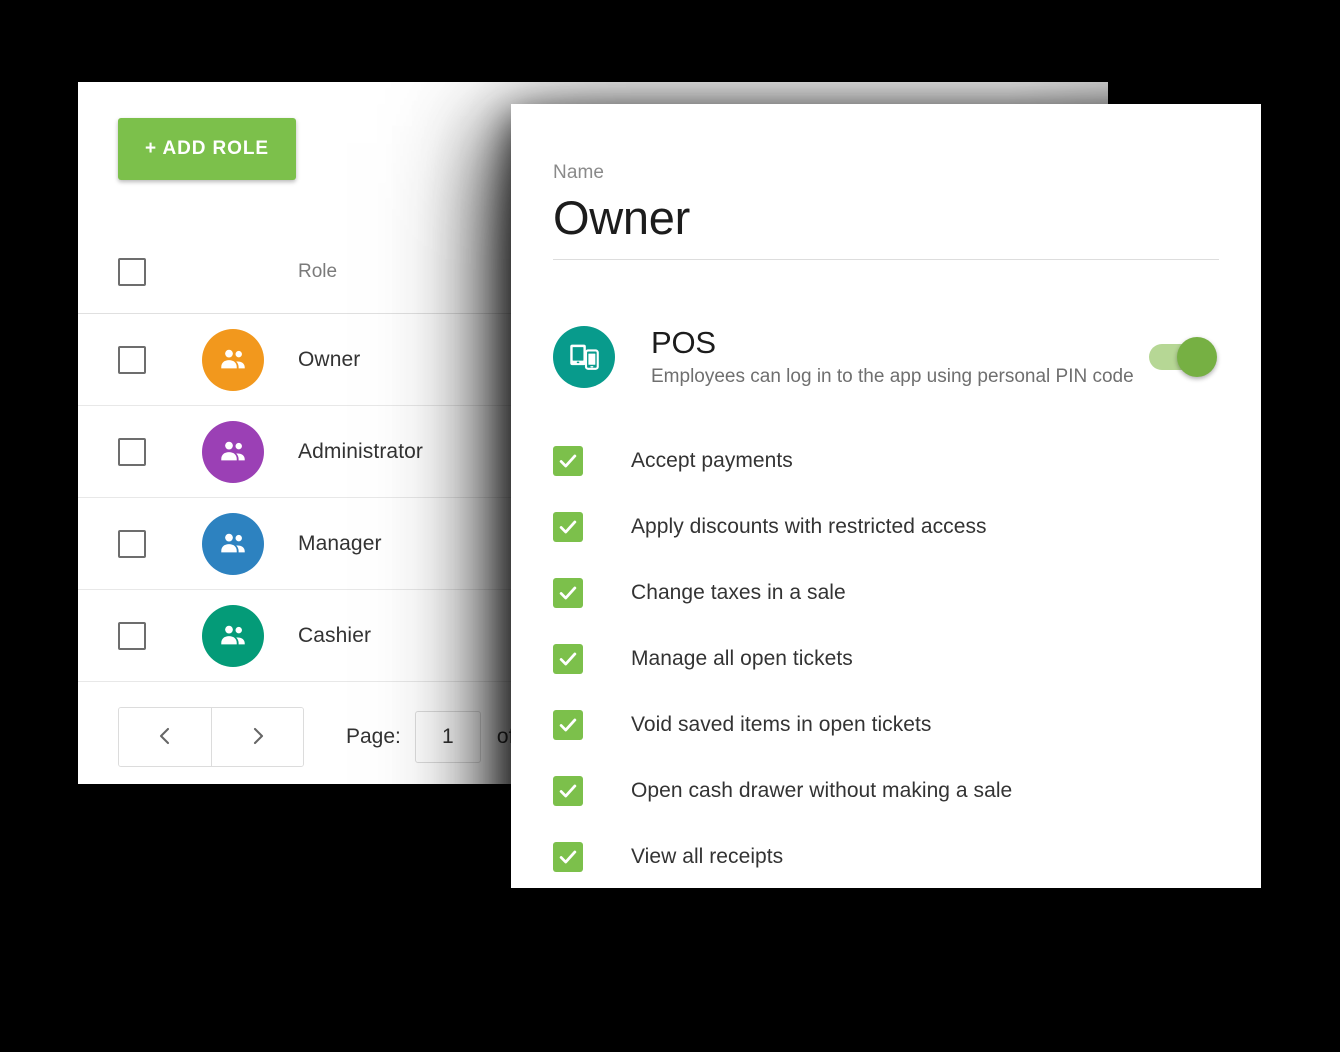 The height and width of the screenshot is (1052, 1340). What do you see at coordinates (318, 271) in the screenshot?
I see `column-header-role: Role` at bounding box center [318, 271].